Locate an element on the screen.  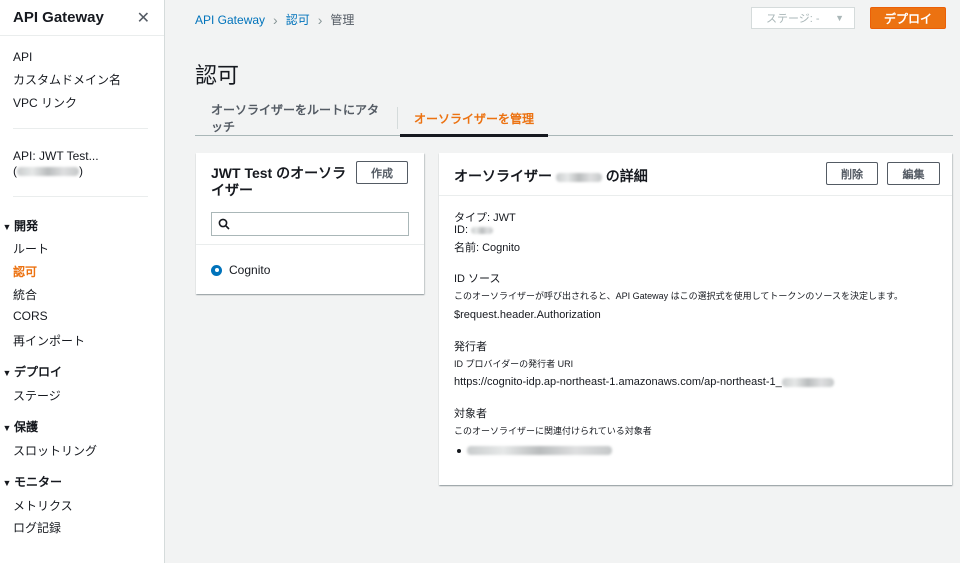
search-field is located at coordinates (310, 224).